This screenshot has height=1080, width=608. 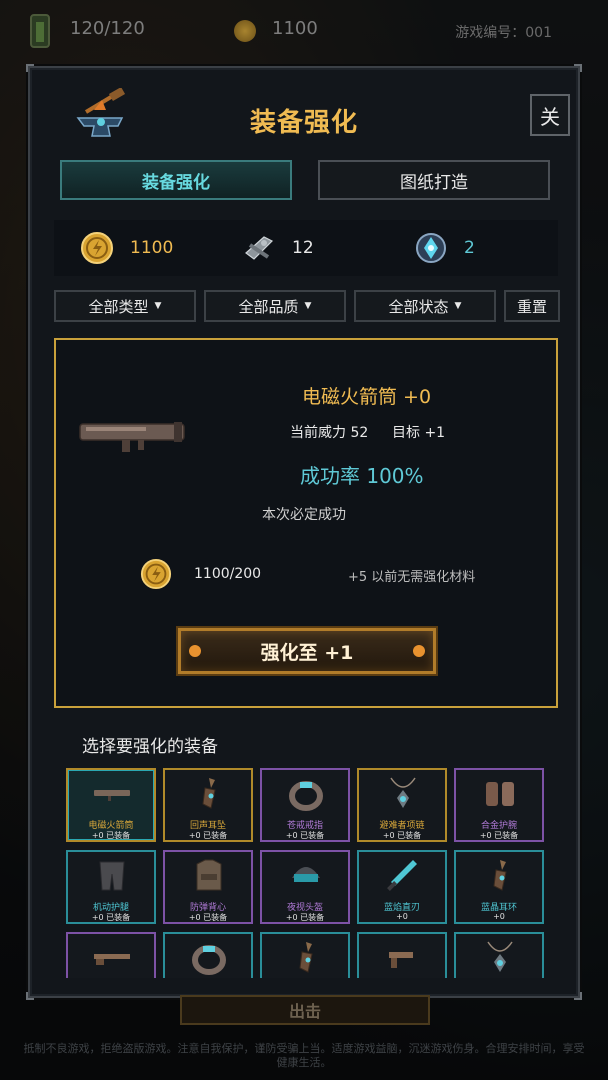 I want to click on gold-value: 1100, so click(x=295, y=28).